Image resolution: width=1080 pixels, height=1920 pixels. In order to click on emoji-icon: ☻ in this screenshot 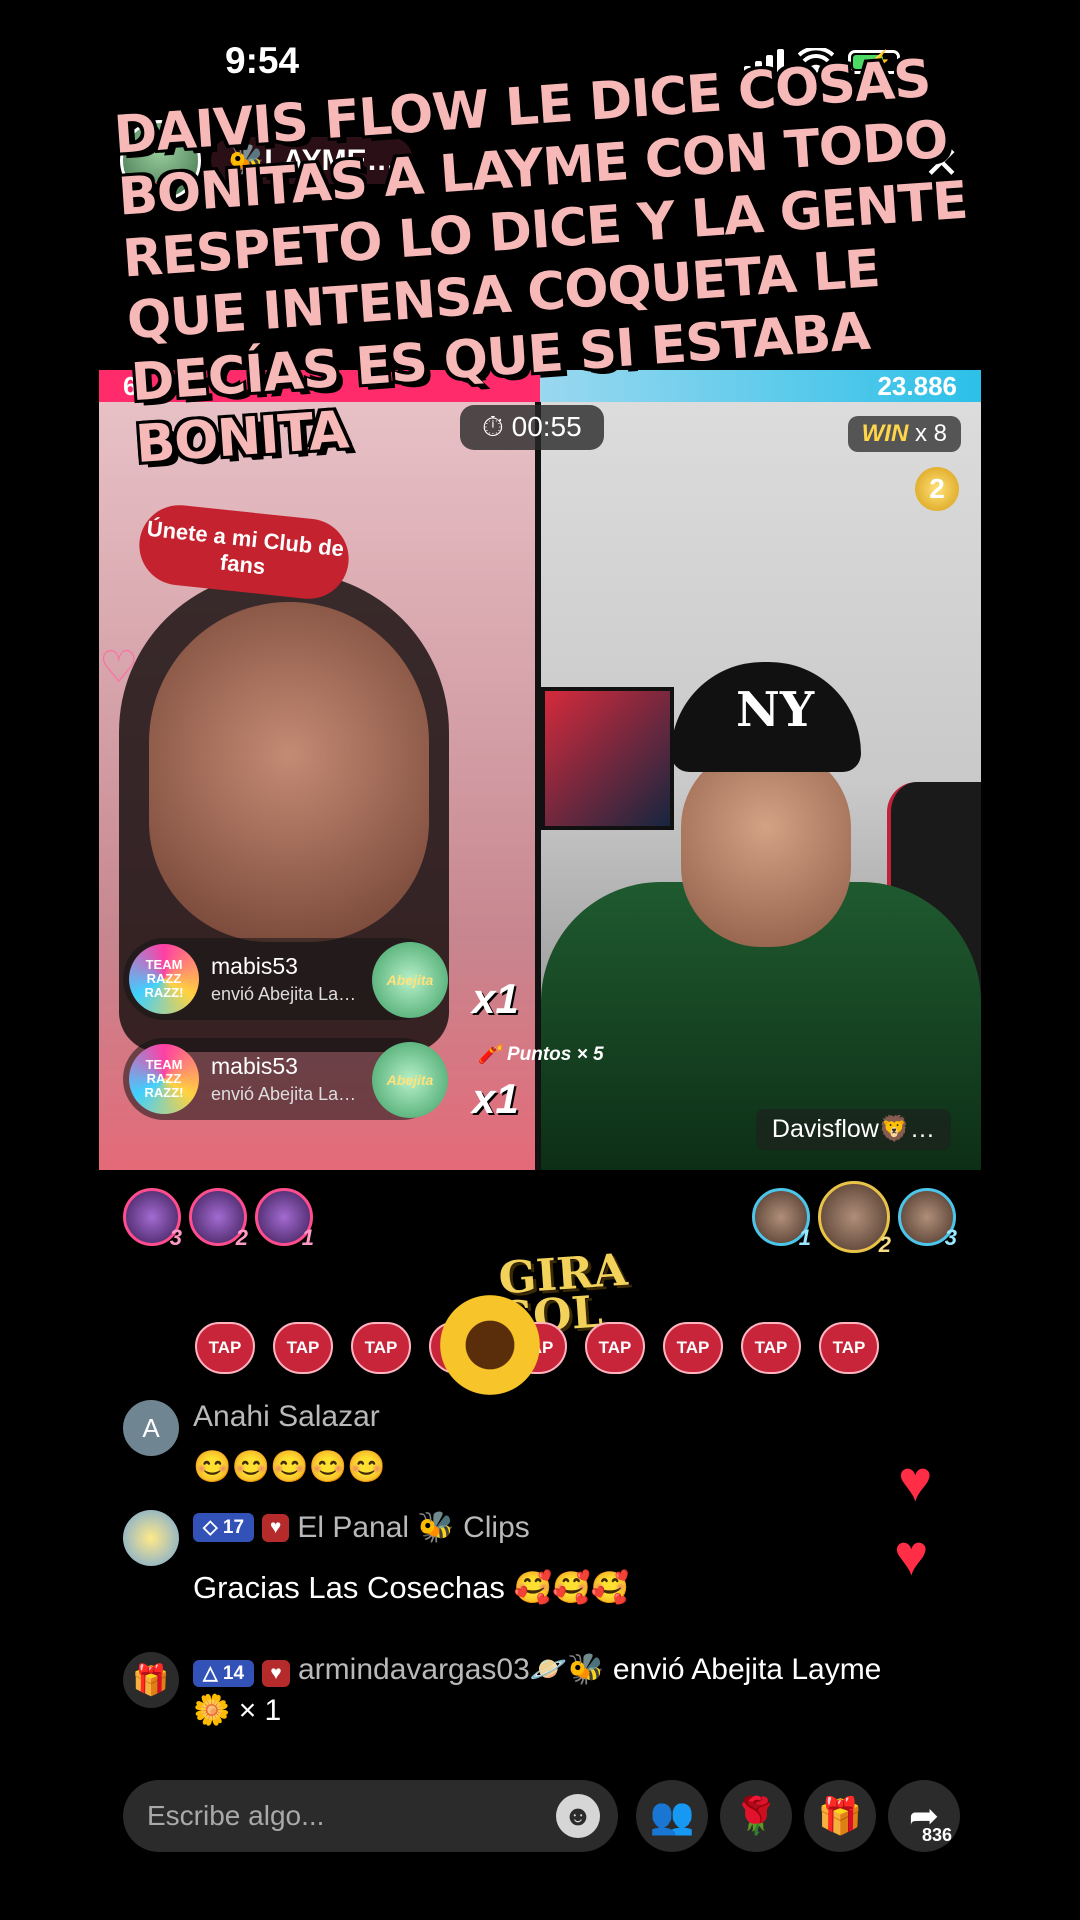, I will do `click(578, 1816)`.